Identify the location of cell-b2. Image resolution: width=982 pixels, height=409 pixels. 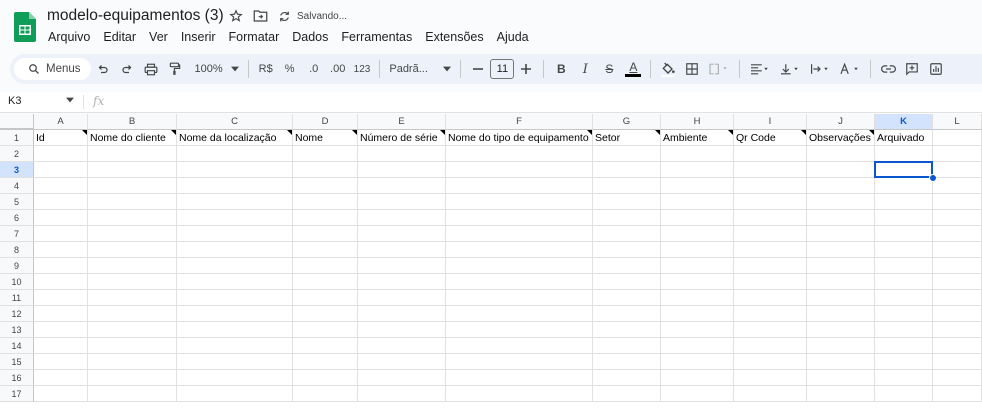
(132, 154).